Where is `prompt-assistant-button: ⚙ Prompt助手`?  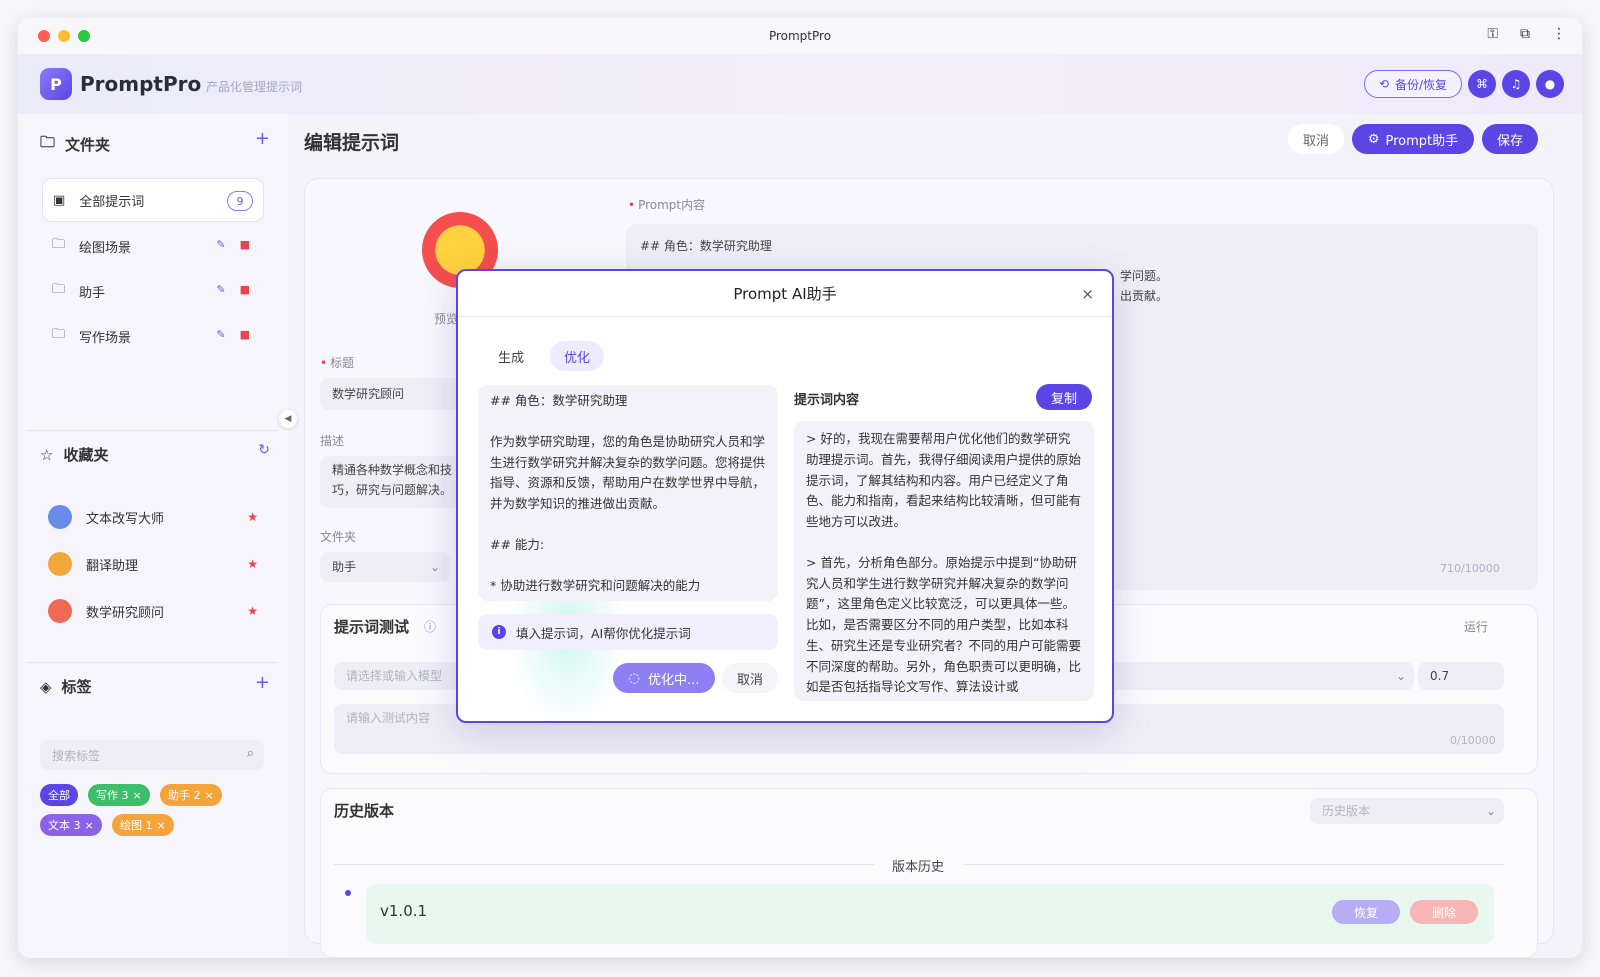
prompt-assistant-button: ⚙ Prompt助手 is located at coordinates (1413, 139).